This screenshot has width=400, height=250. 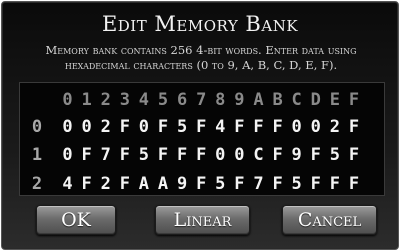 What do you see at coordinates (296, 100) in the screenshot?
I see `column-header-label: C` at bounding box center [296, 100].